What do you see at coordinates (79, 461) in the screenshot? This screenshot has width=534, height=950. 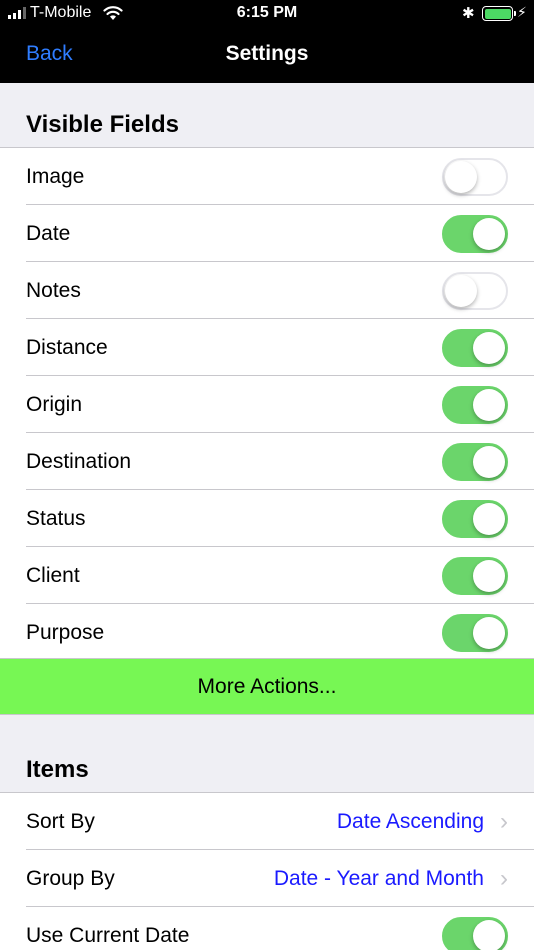 I see `row-label: Destination` at bounding box center [79, 461].